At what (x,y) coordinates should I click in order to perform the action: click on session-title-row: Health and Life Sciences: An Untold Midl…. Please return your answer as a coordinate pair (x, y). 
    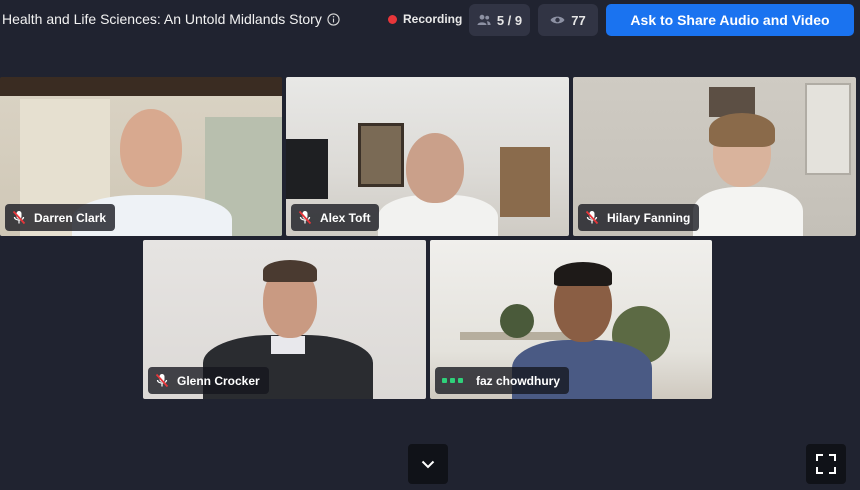
    Looking at the image, I should click on (171, 19).